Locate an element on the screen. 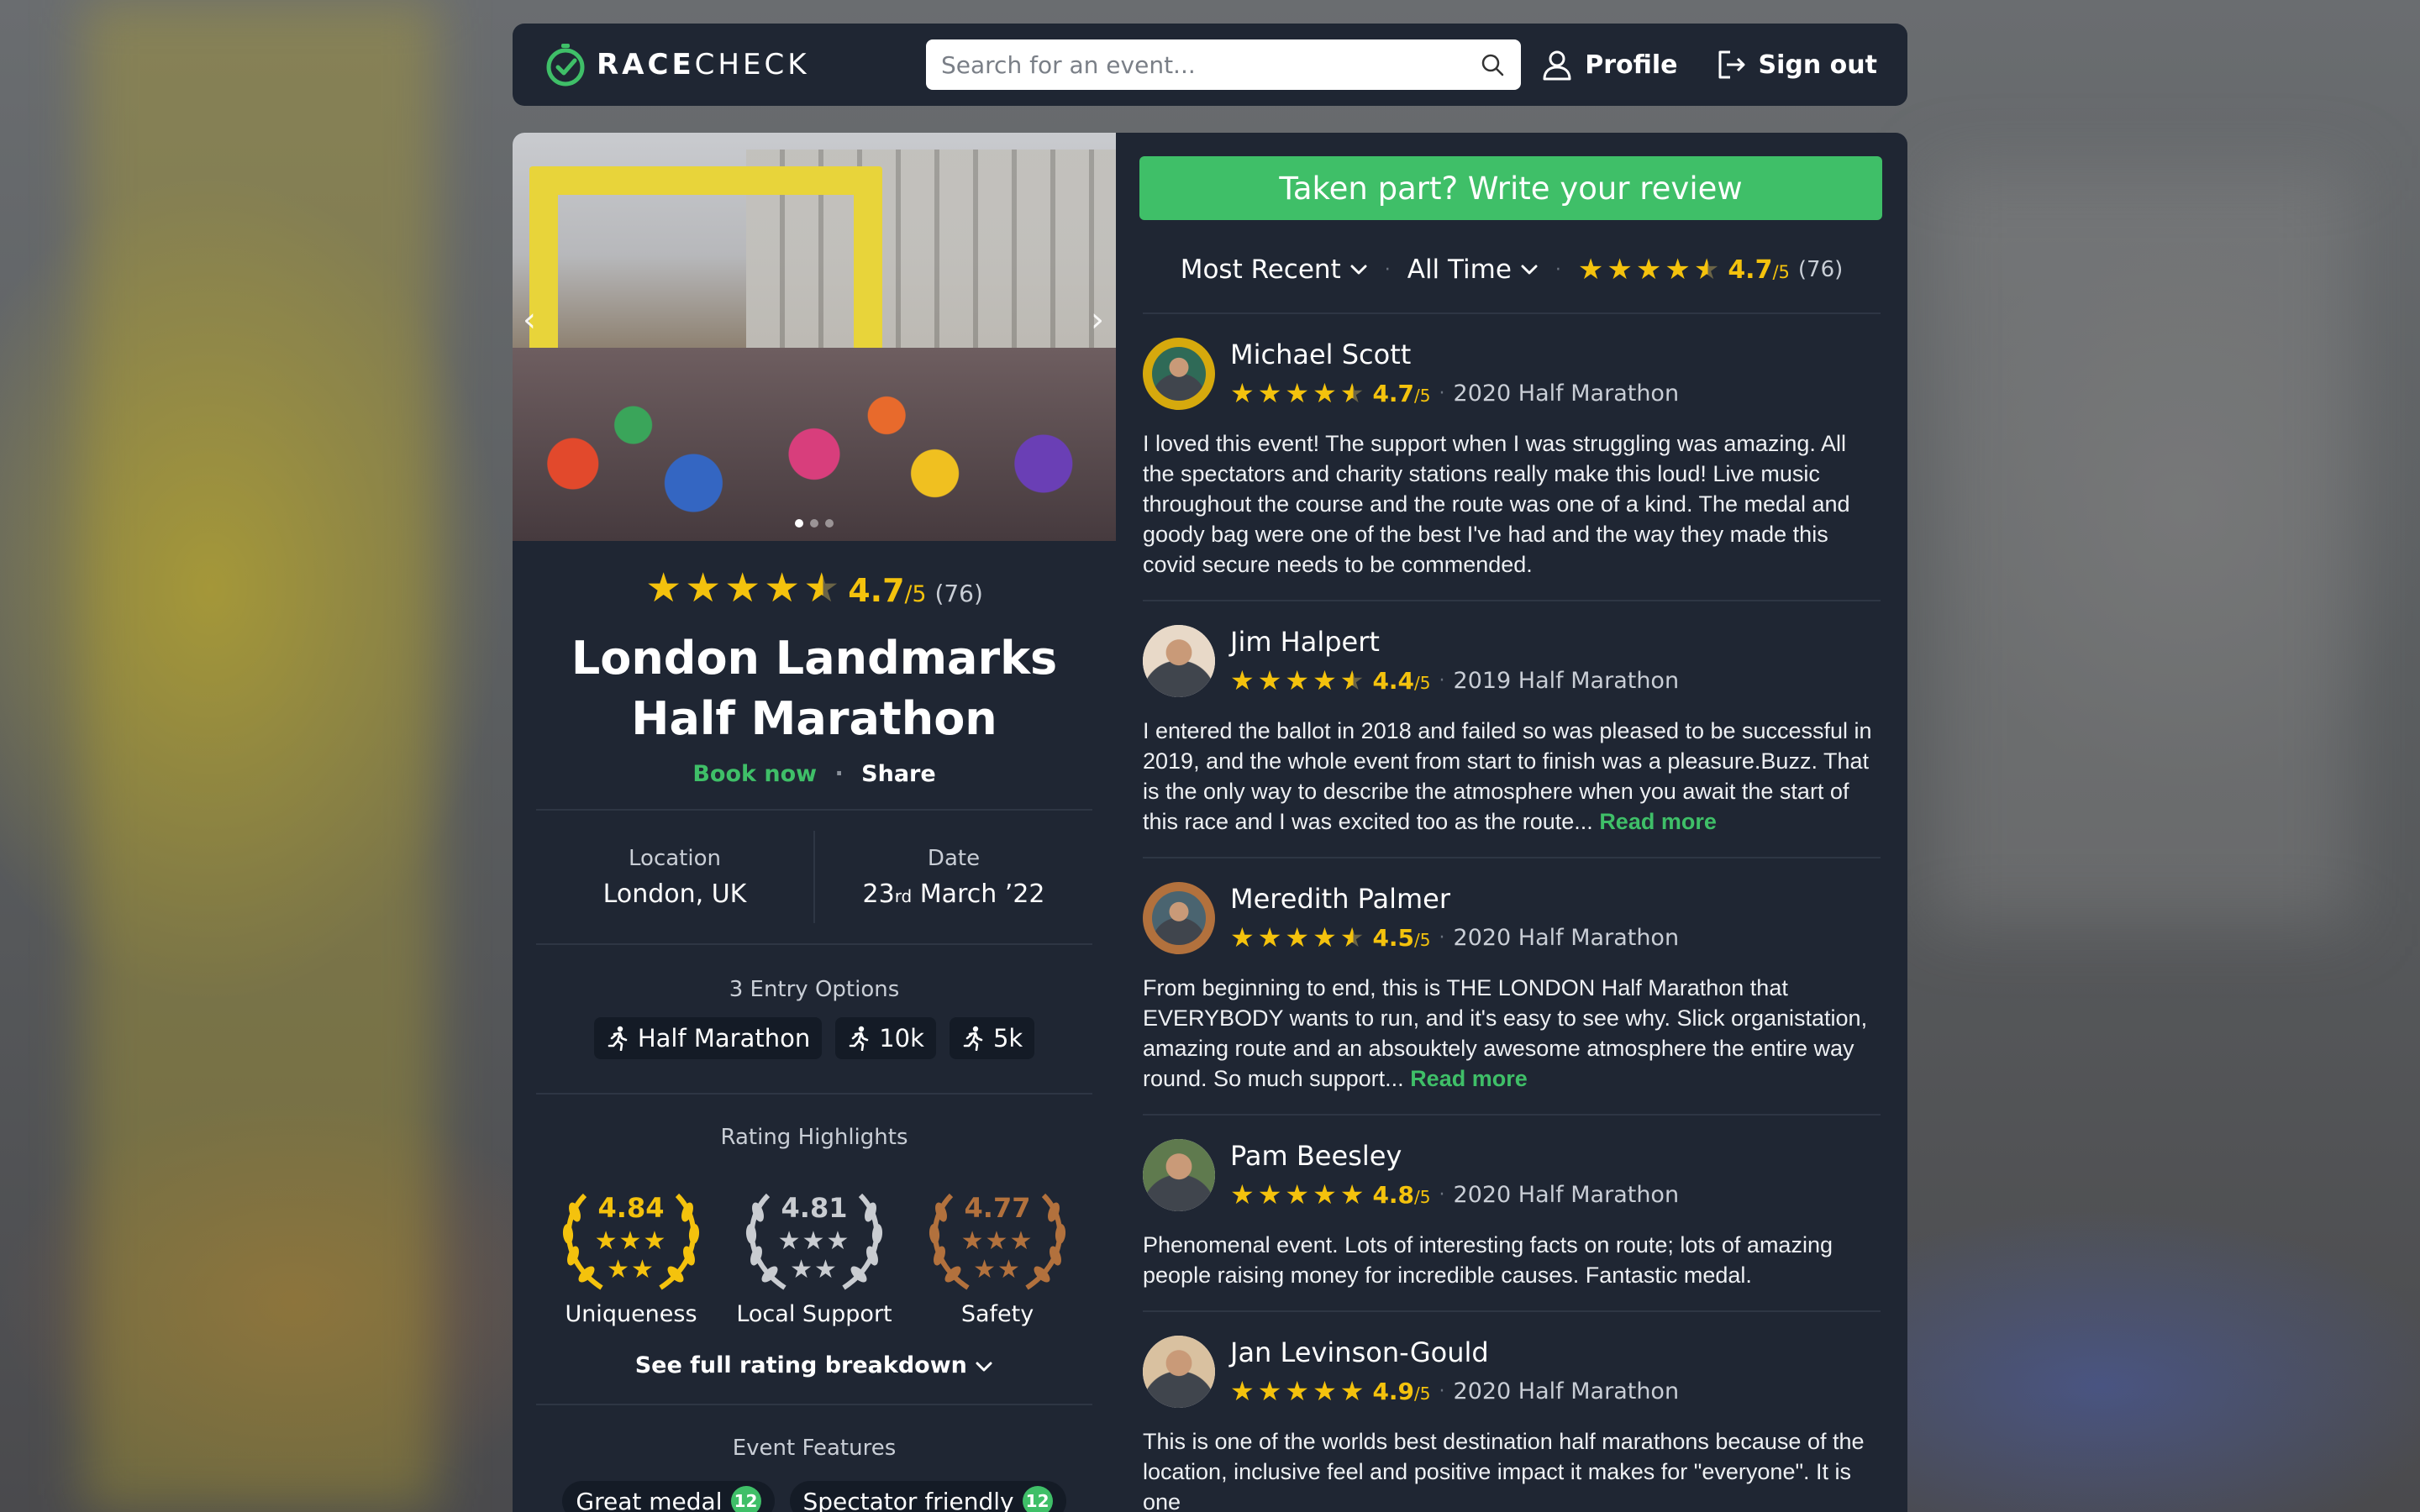 This screenshot has height=1512, width=2420. highlight-score: 4.81 is located at coordinates (814, 1208).